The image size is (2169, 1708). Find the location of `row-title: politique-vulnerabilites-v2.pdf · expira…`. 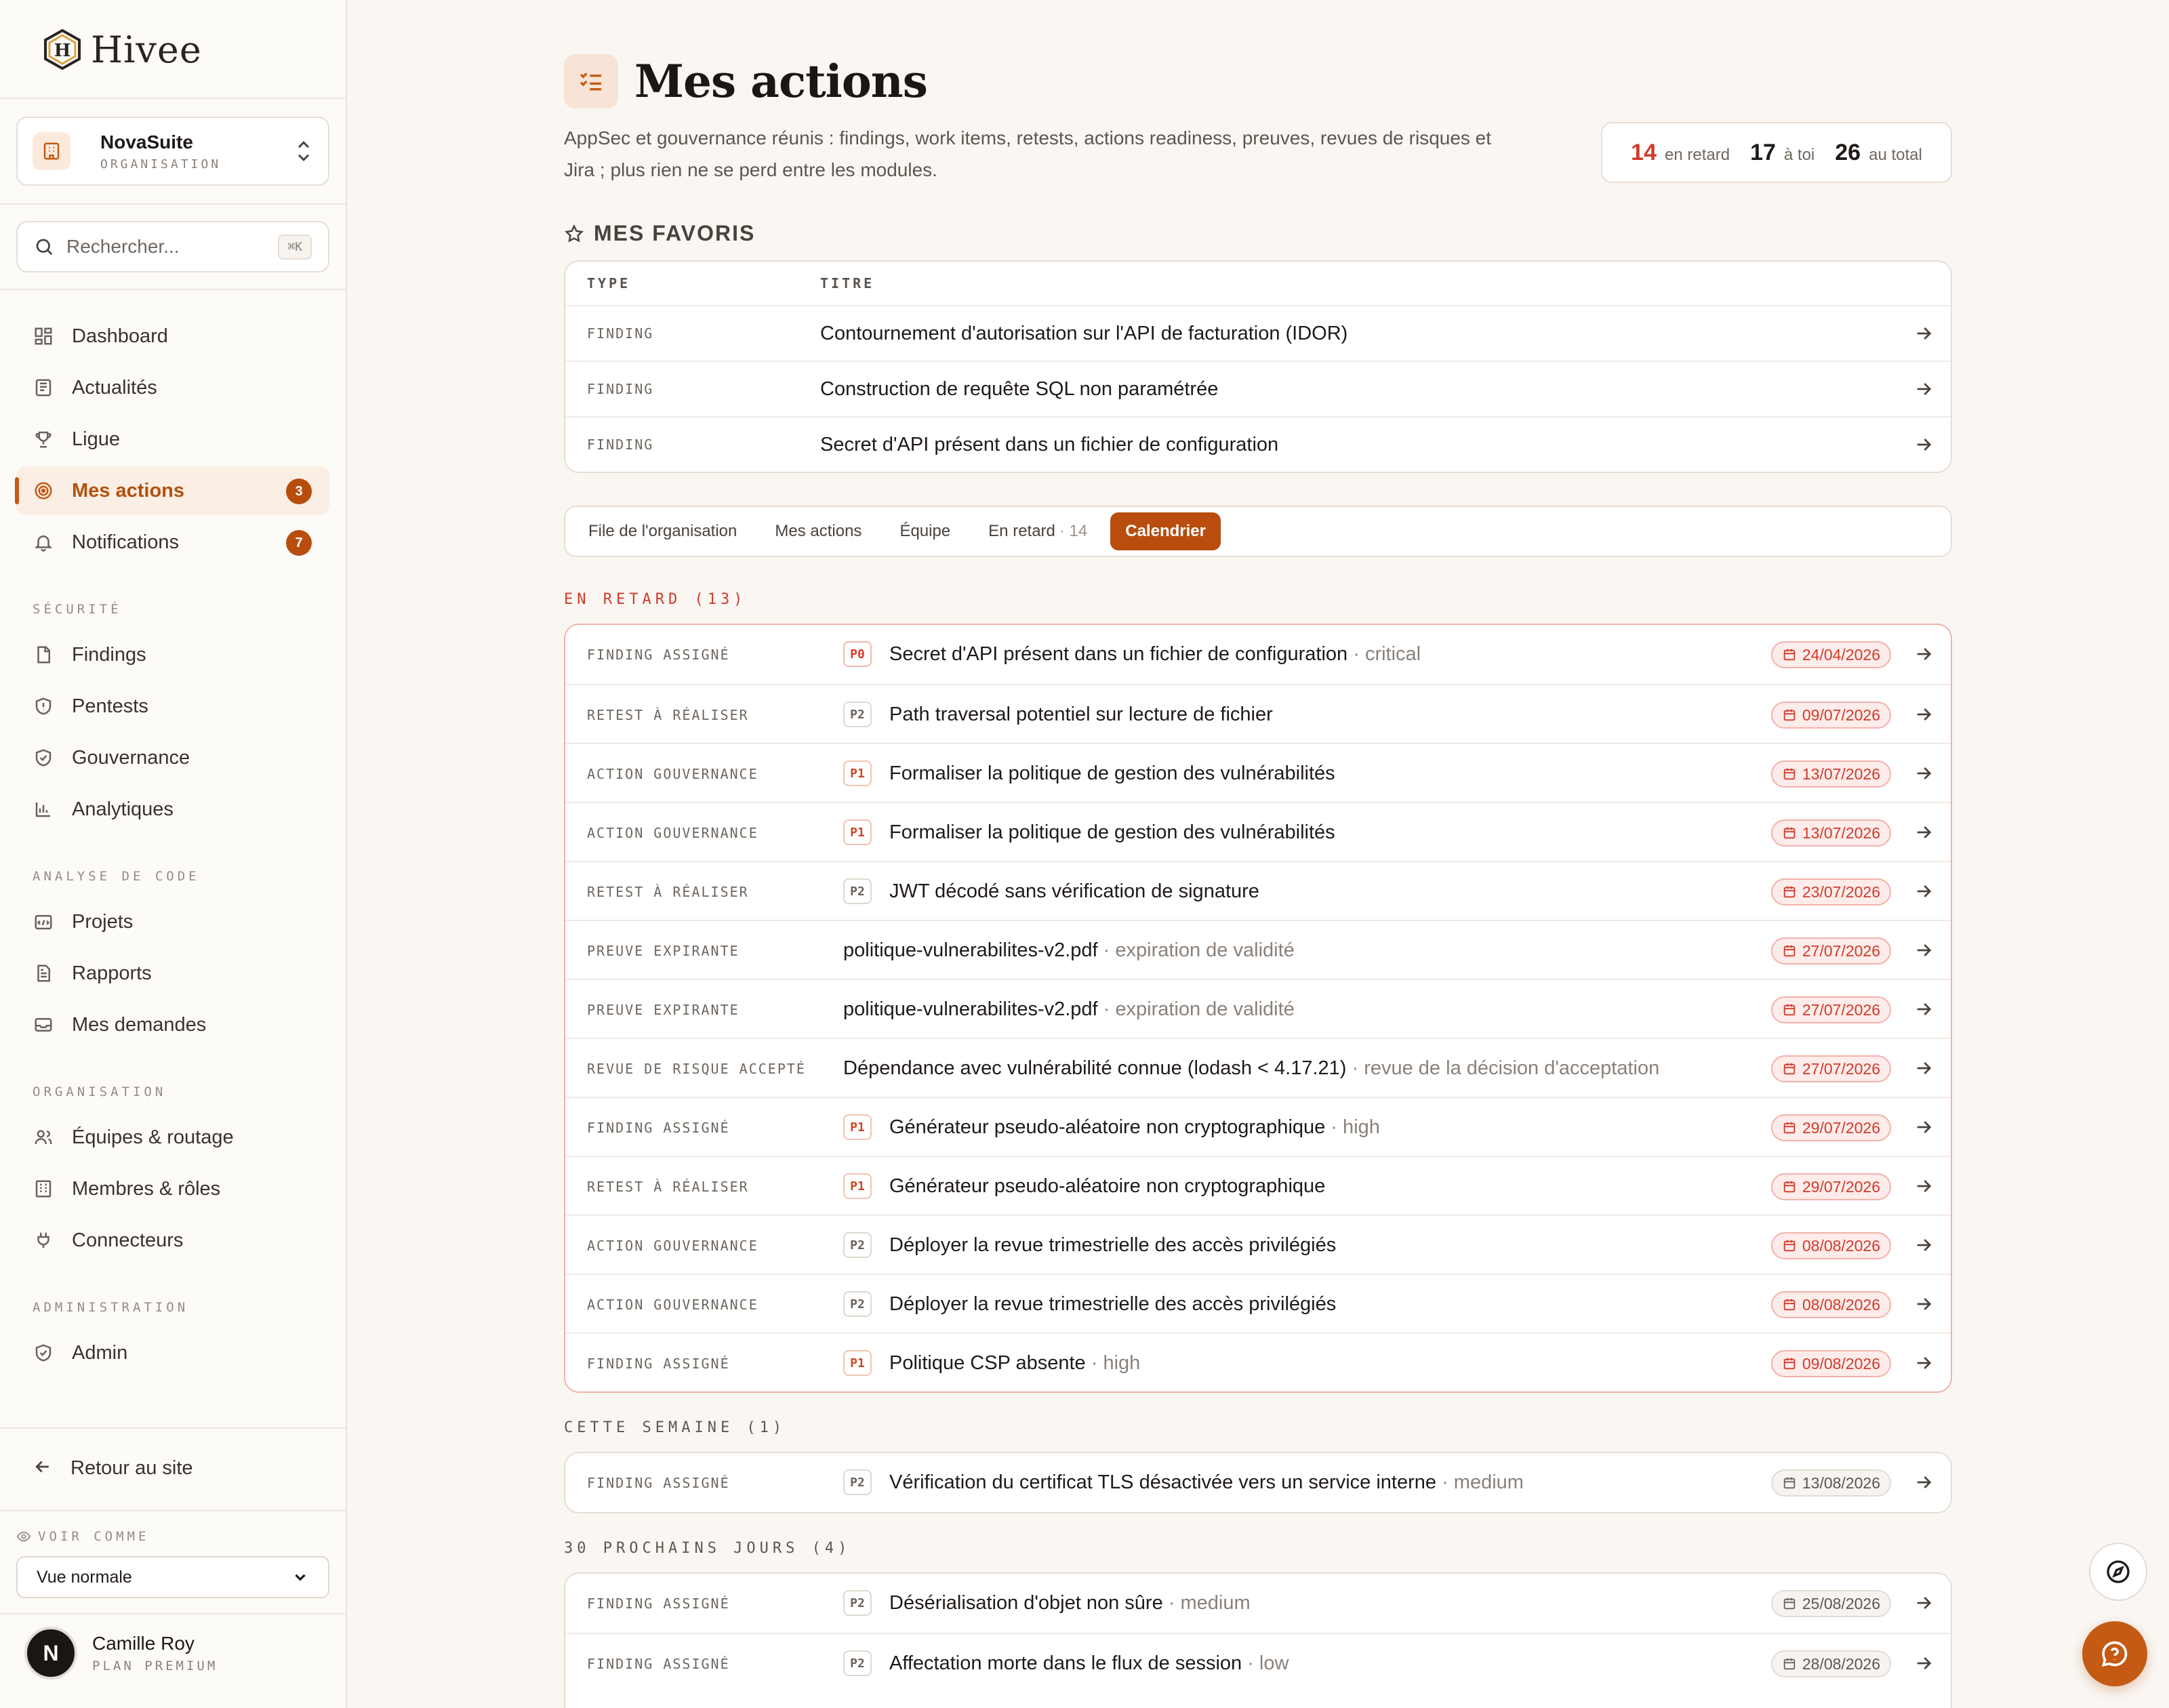

row-title: politique-vulnerabilites-v2.pdf · expira… is located at coordinates (1069, 1009).